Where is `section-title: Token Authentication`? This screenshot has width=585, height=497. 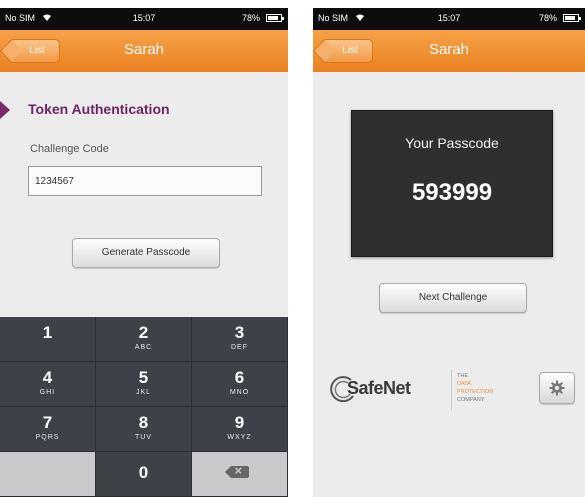
section-title: Token Authentication is located at coordinates (99, 109).